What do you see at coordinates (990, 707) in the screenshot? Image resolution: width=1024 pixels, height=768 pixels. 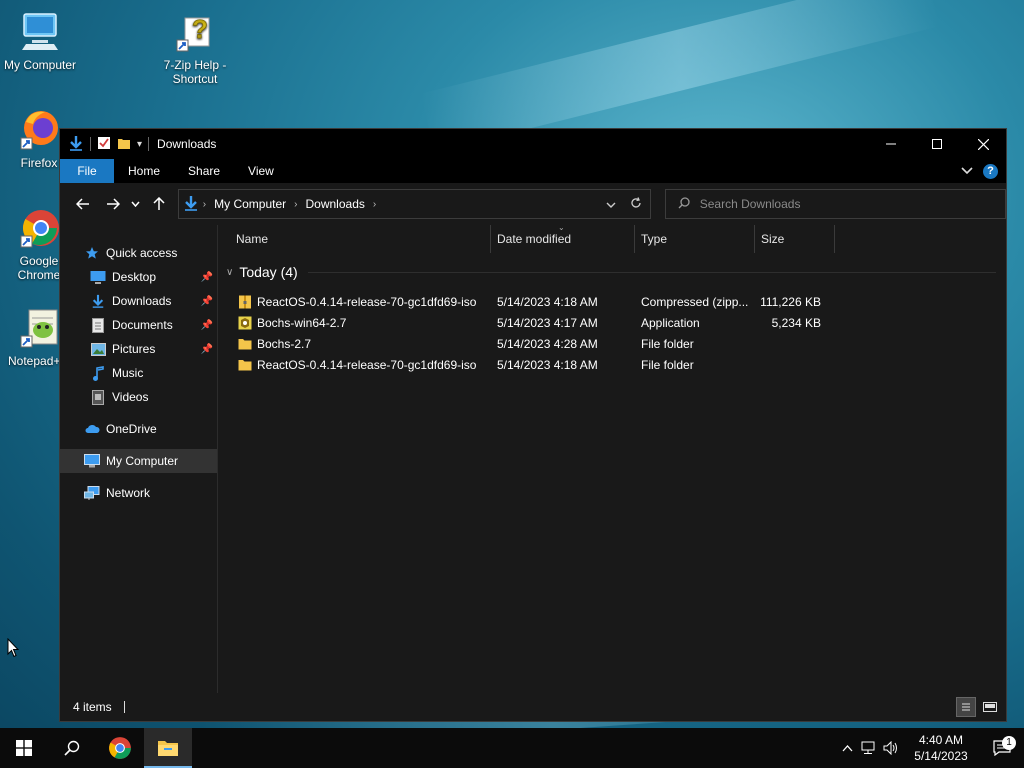 I see `large-icons-view-button` at bounding box center [990, 707].